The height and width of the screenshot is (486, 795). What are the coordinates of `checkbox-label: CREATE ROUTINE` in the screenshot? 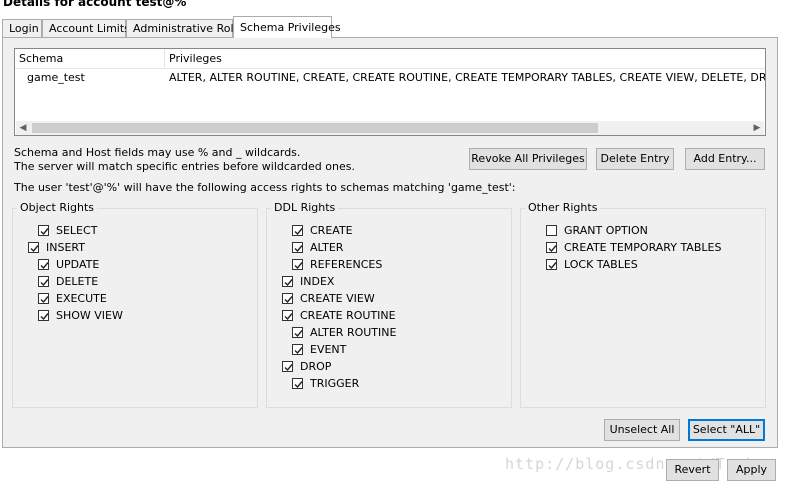 It's located at (348, 315).